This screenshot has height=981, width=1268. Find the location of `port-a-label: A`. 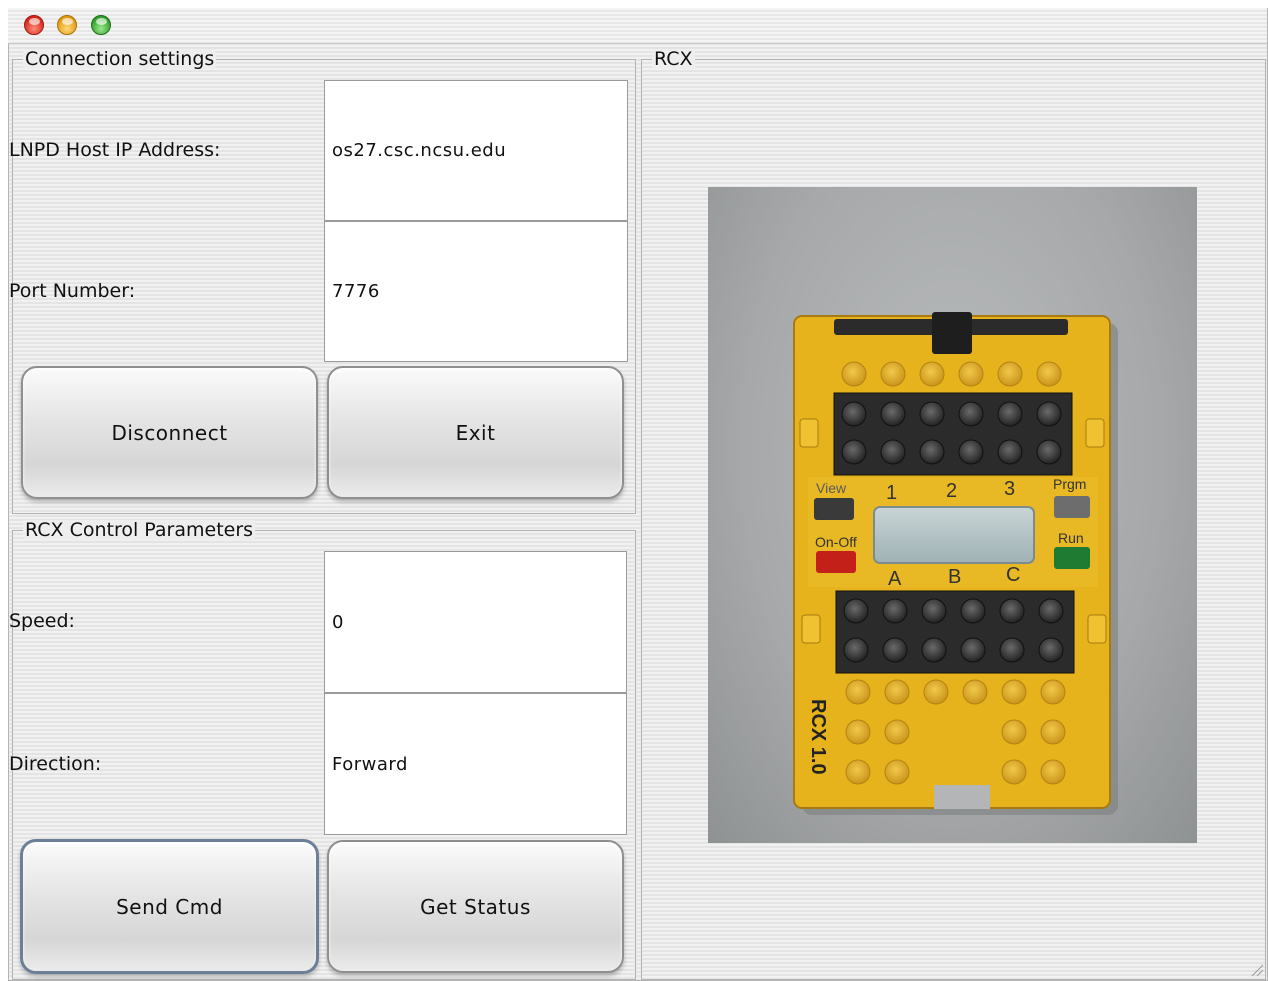

port-a-label: A is located at coordinates (895, 579).